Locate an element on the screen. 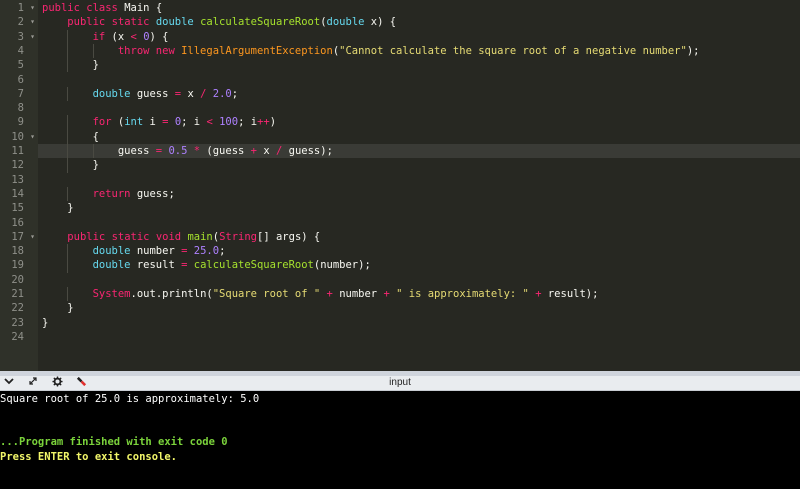 This screenshot has width=800, height=489. code-line: double guess = x / 2.0; is located at coordinates (419, 94).